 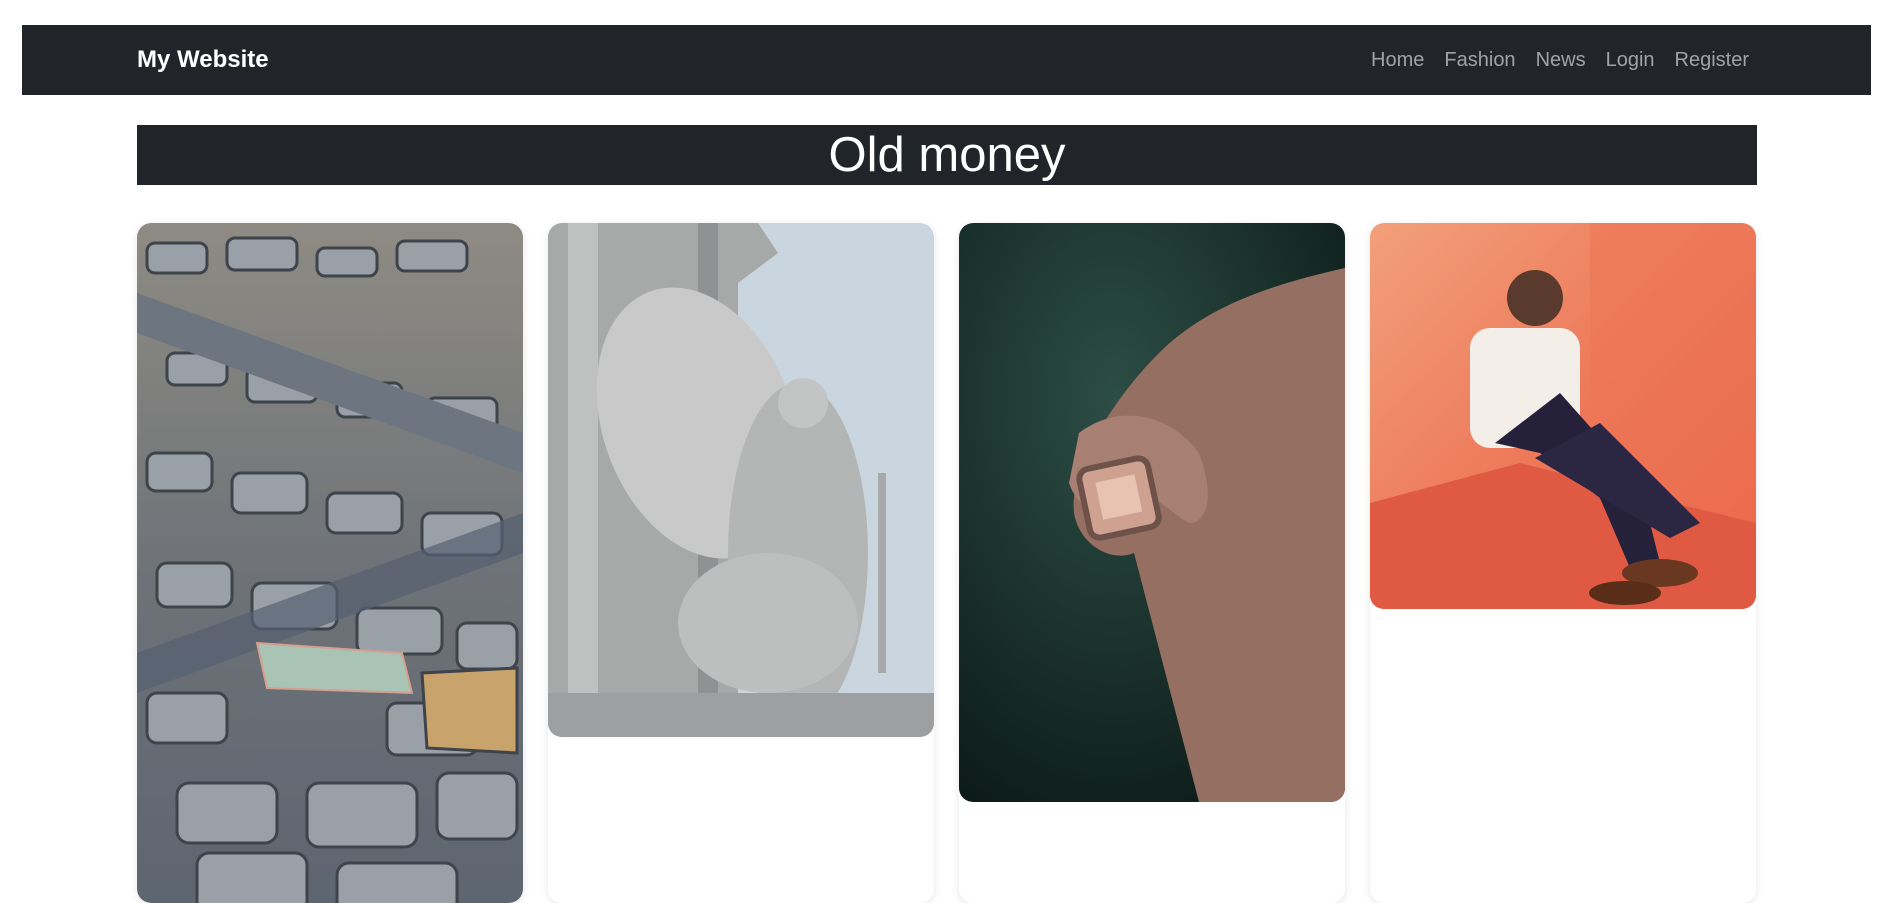 What do you see at coordinates (1630, 60) in the screenshot?
I see `nav-link-login: Login` at bounding box center [1630, 60].